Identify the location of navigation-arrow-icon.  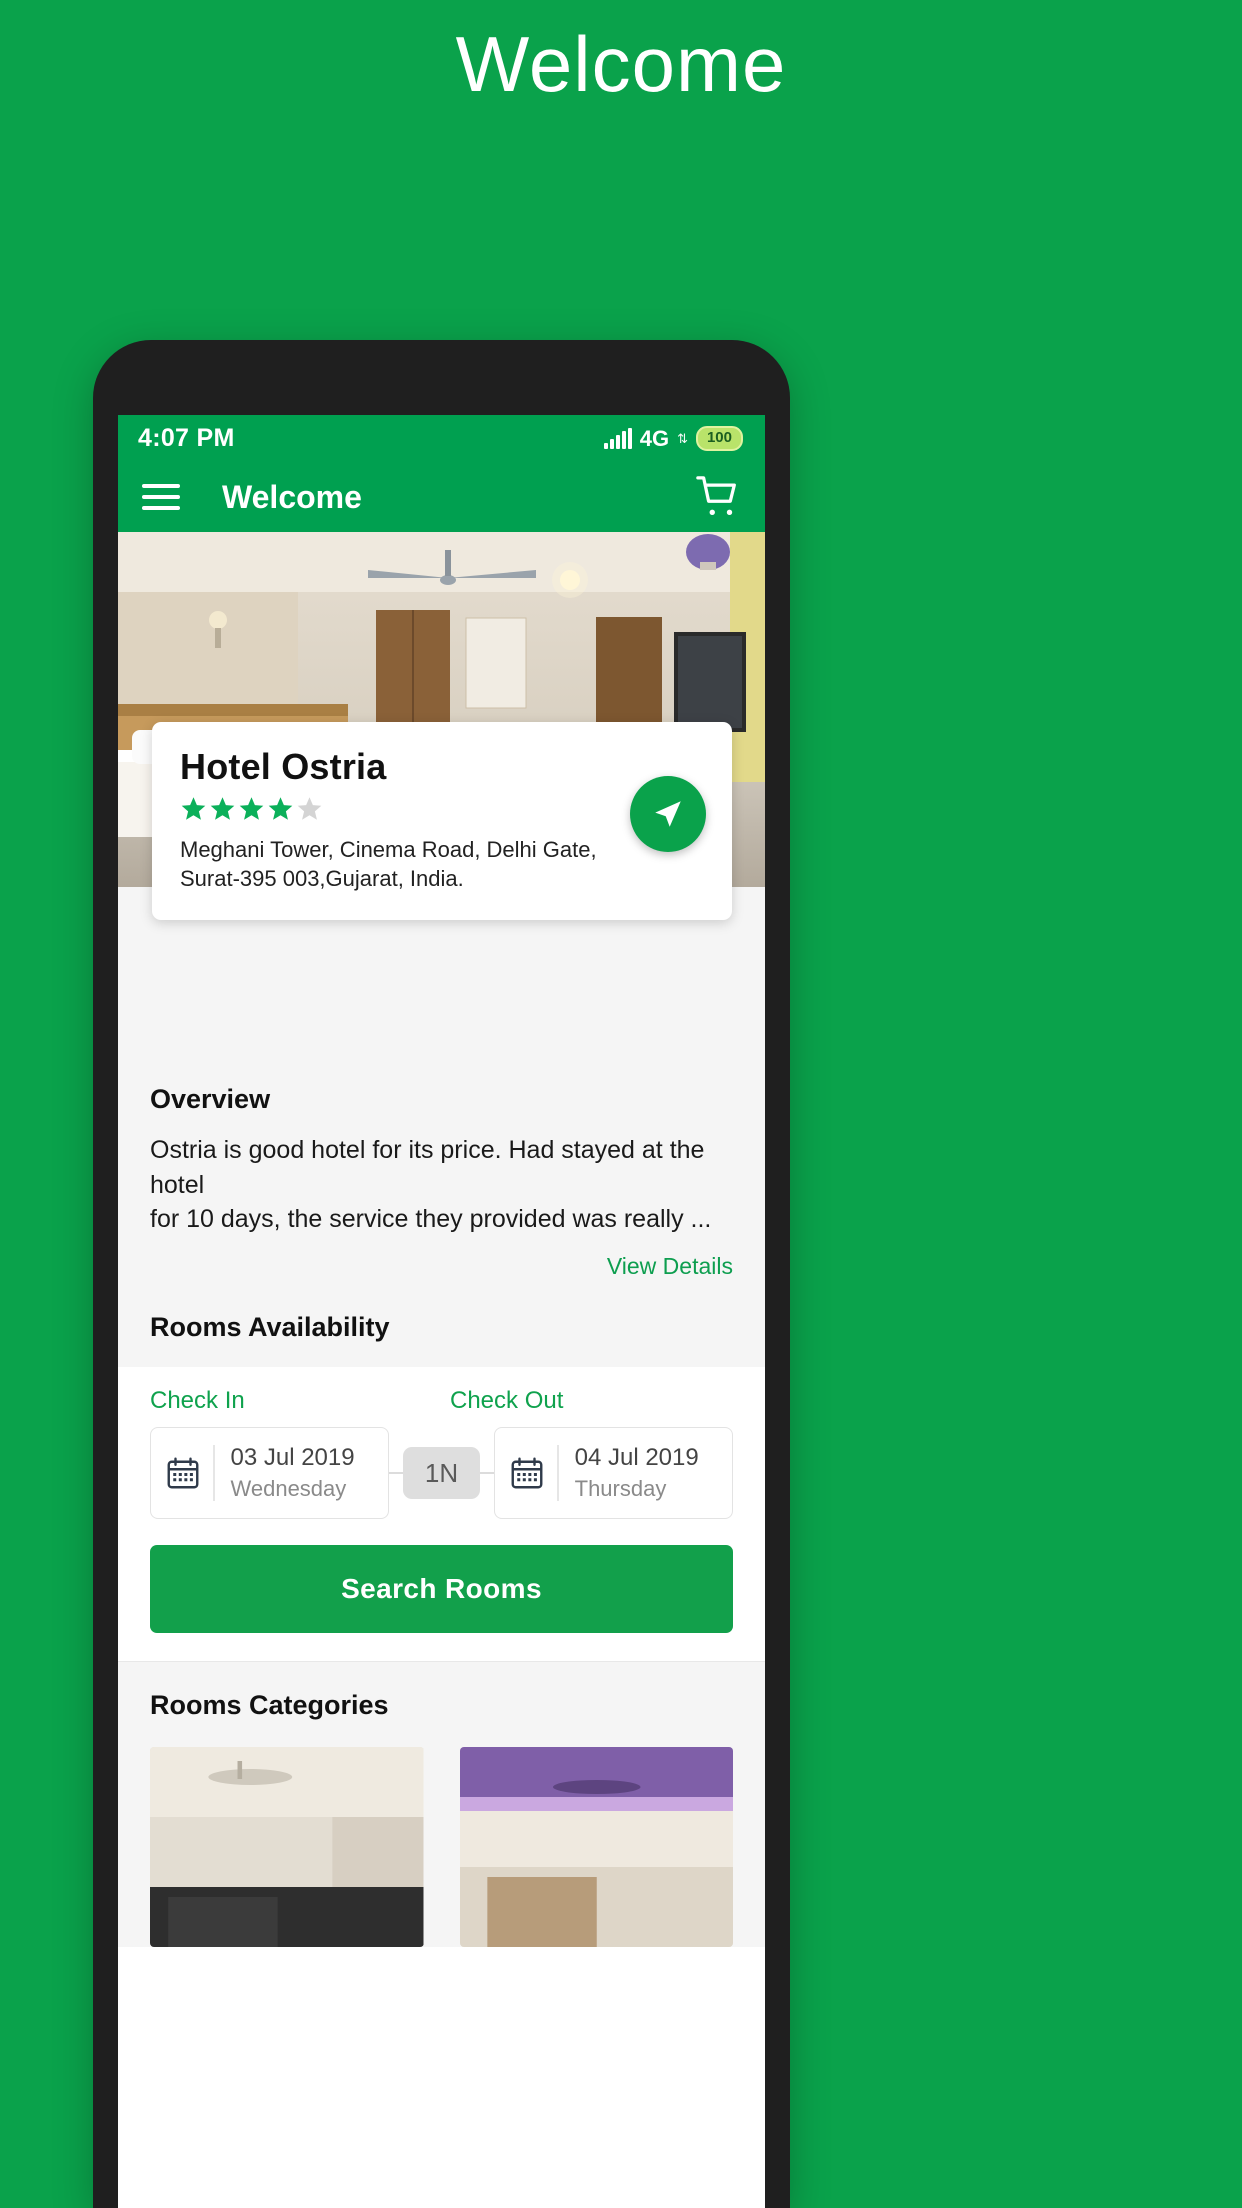
(668, 814).